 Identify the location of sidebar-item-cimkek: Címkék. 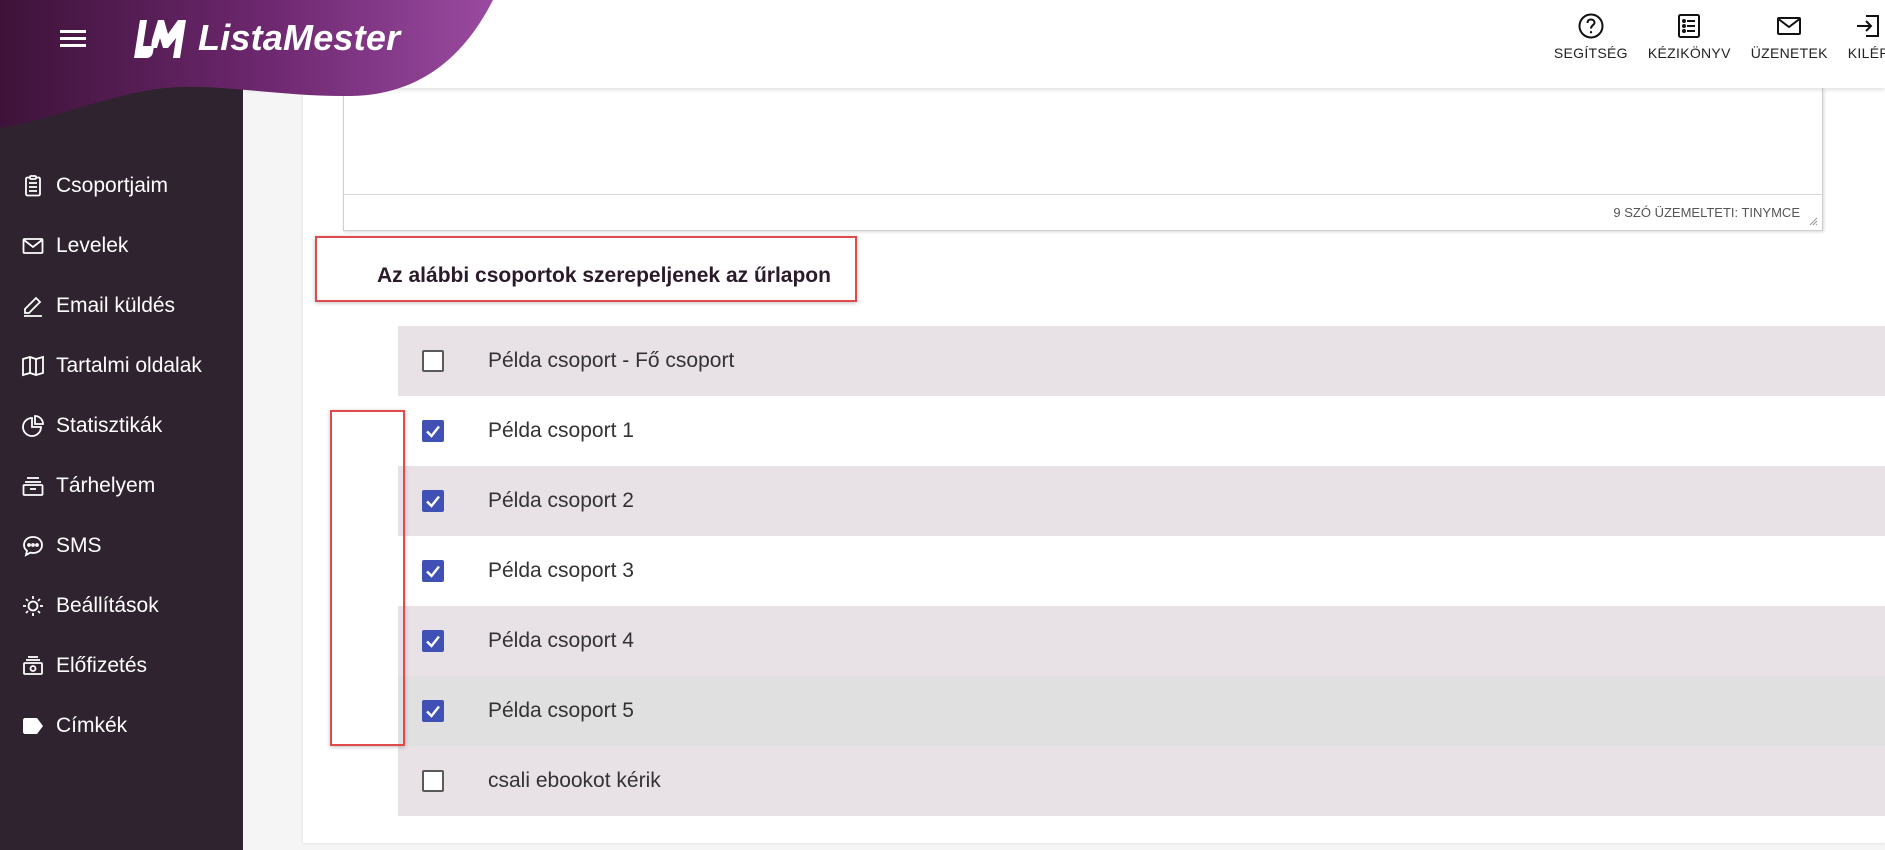
(121, 726).